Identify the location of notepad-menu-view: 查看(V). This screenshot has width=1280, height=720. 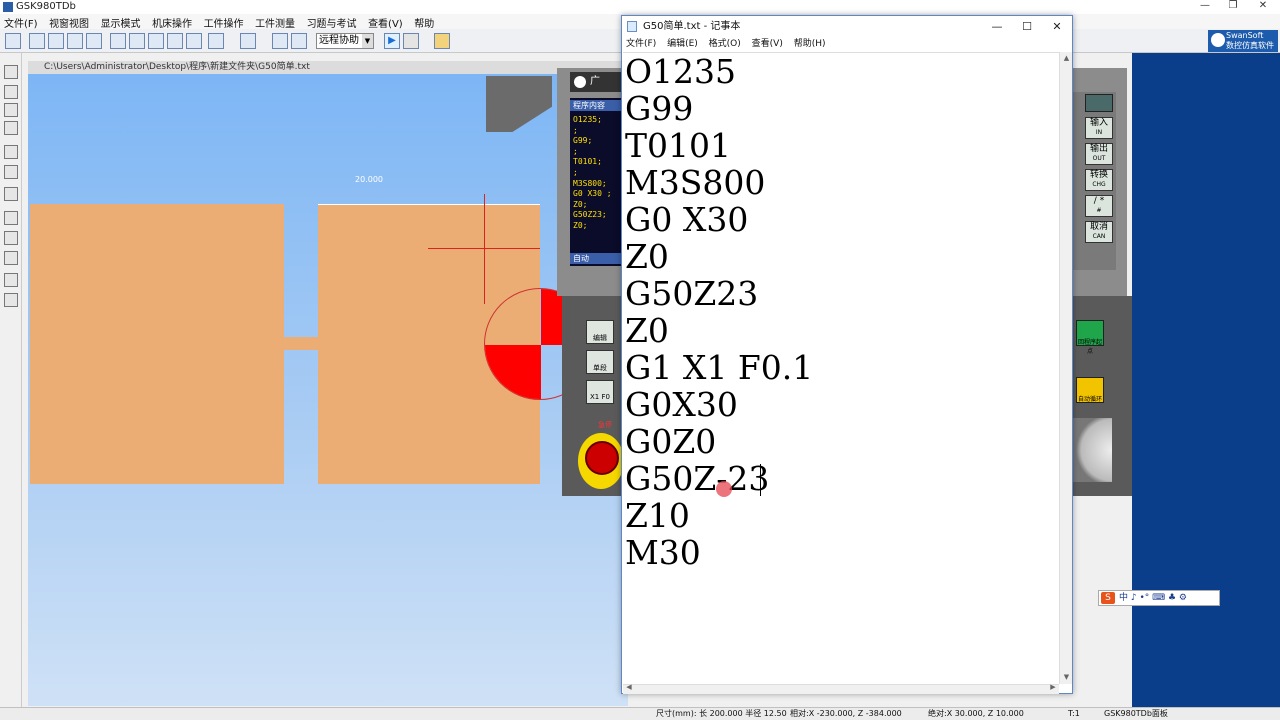
(767, 44).